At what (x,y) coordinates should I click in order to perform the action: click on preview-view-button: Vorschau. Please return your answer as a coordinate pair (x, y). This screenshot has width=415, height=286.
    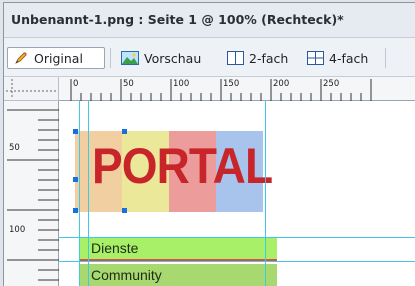
    Looking at the image, I should click on (161, 58).